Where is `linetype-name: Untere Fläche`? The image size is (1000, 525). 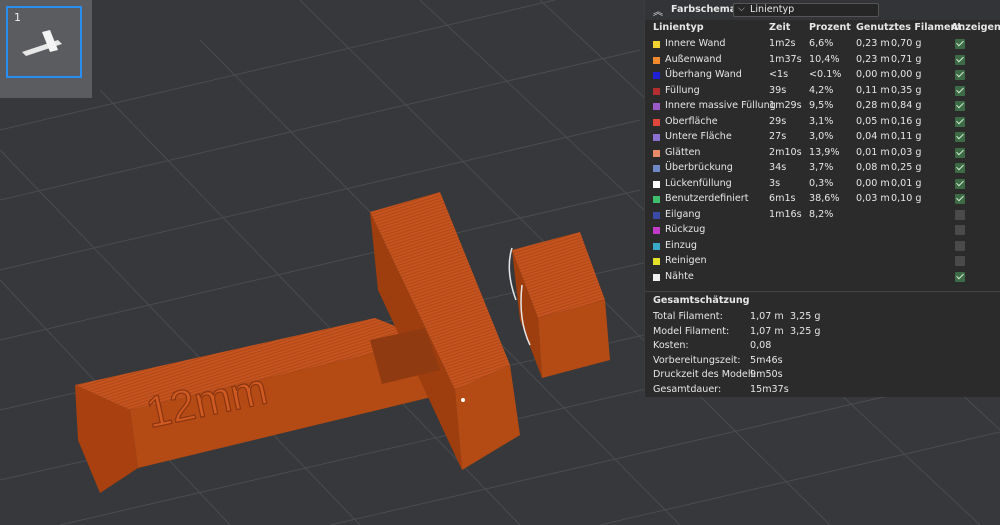 linetype-name: Untere Fläche is located at coordinates (698, 136).